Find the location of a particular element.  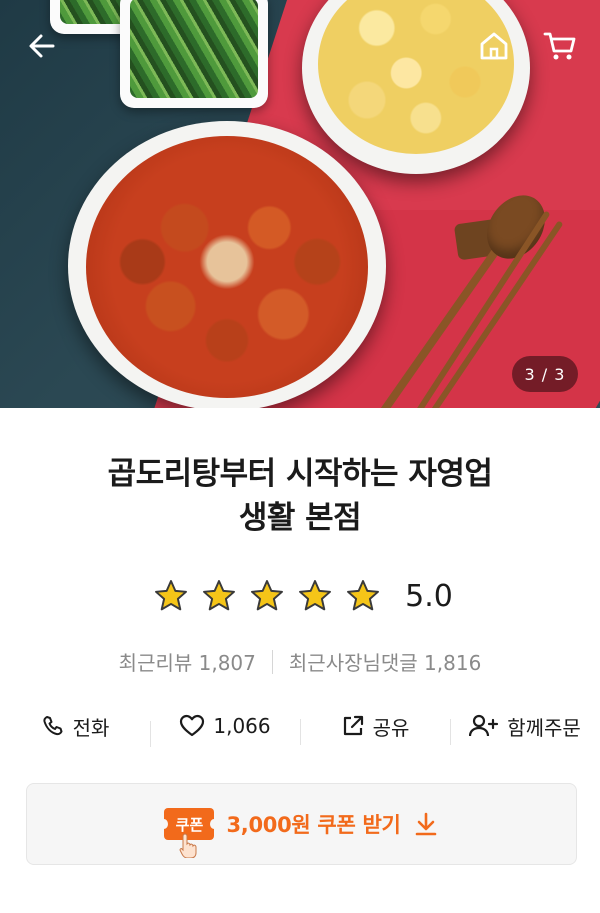

image-counter: 3 / 3 is located at coordinates (545, 374).